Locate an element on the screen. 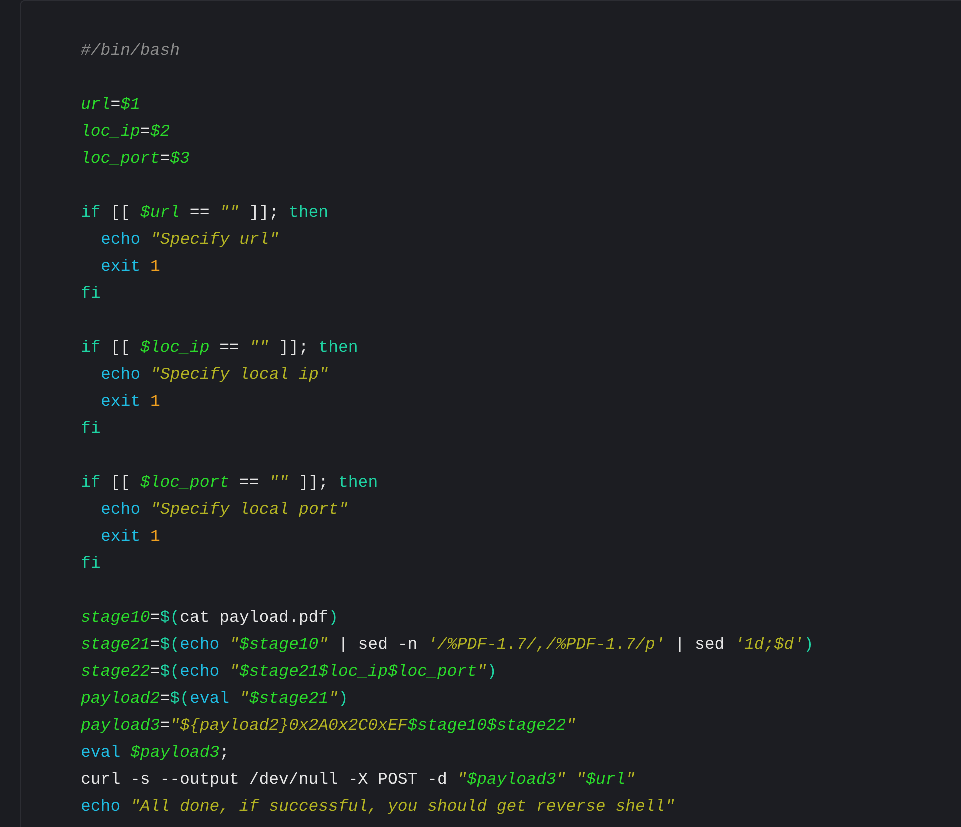 This screenshot has width=961, height=827. code-line: echo "Specify url" is located at coordinates (190, 240).